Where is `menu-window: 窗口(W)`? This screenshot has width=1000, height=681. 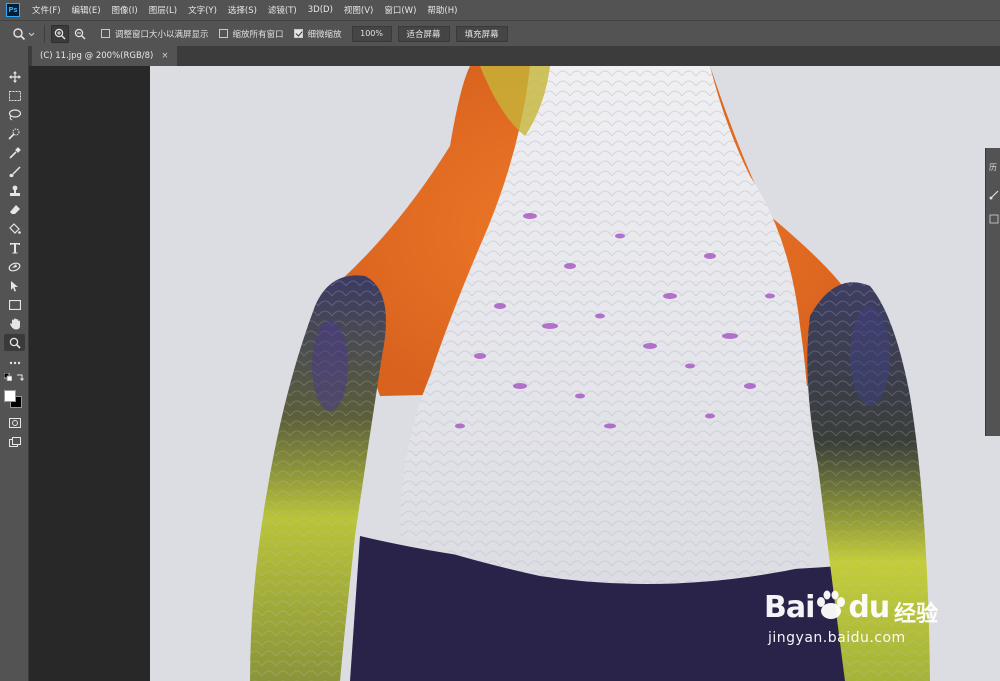
menu-window: 窗口(W) is located at coordinates (400, 10).